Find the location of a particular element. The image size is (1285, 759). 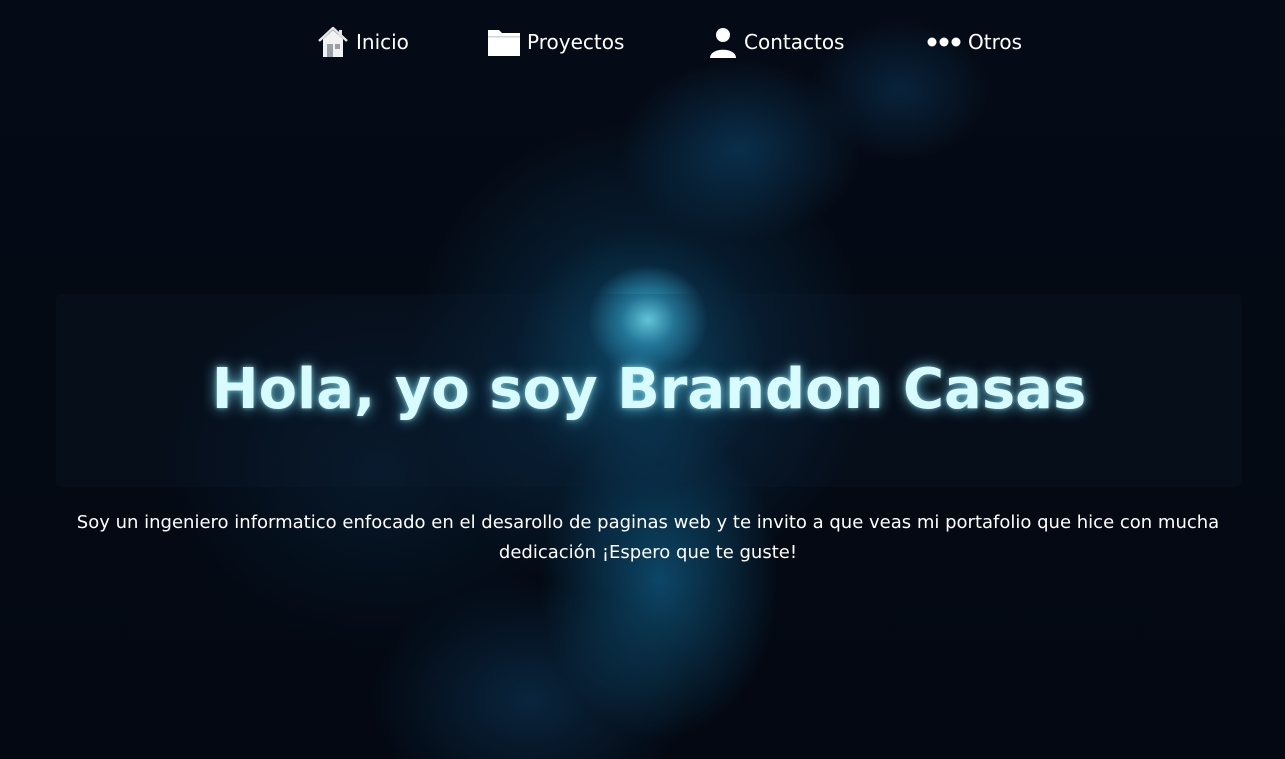

nav-item-otros: Otros is located at coordinates (974, 42).